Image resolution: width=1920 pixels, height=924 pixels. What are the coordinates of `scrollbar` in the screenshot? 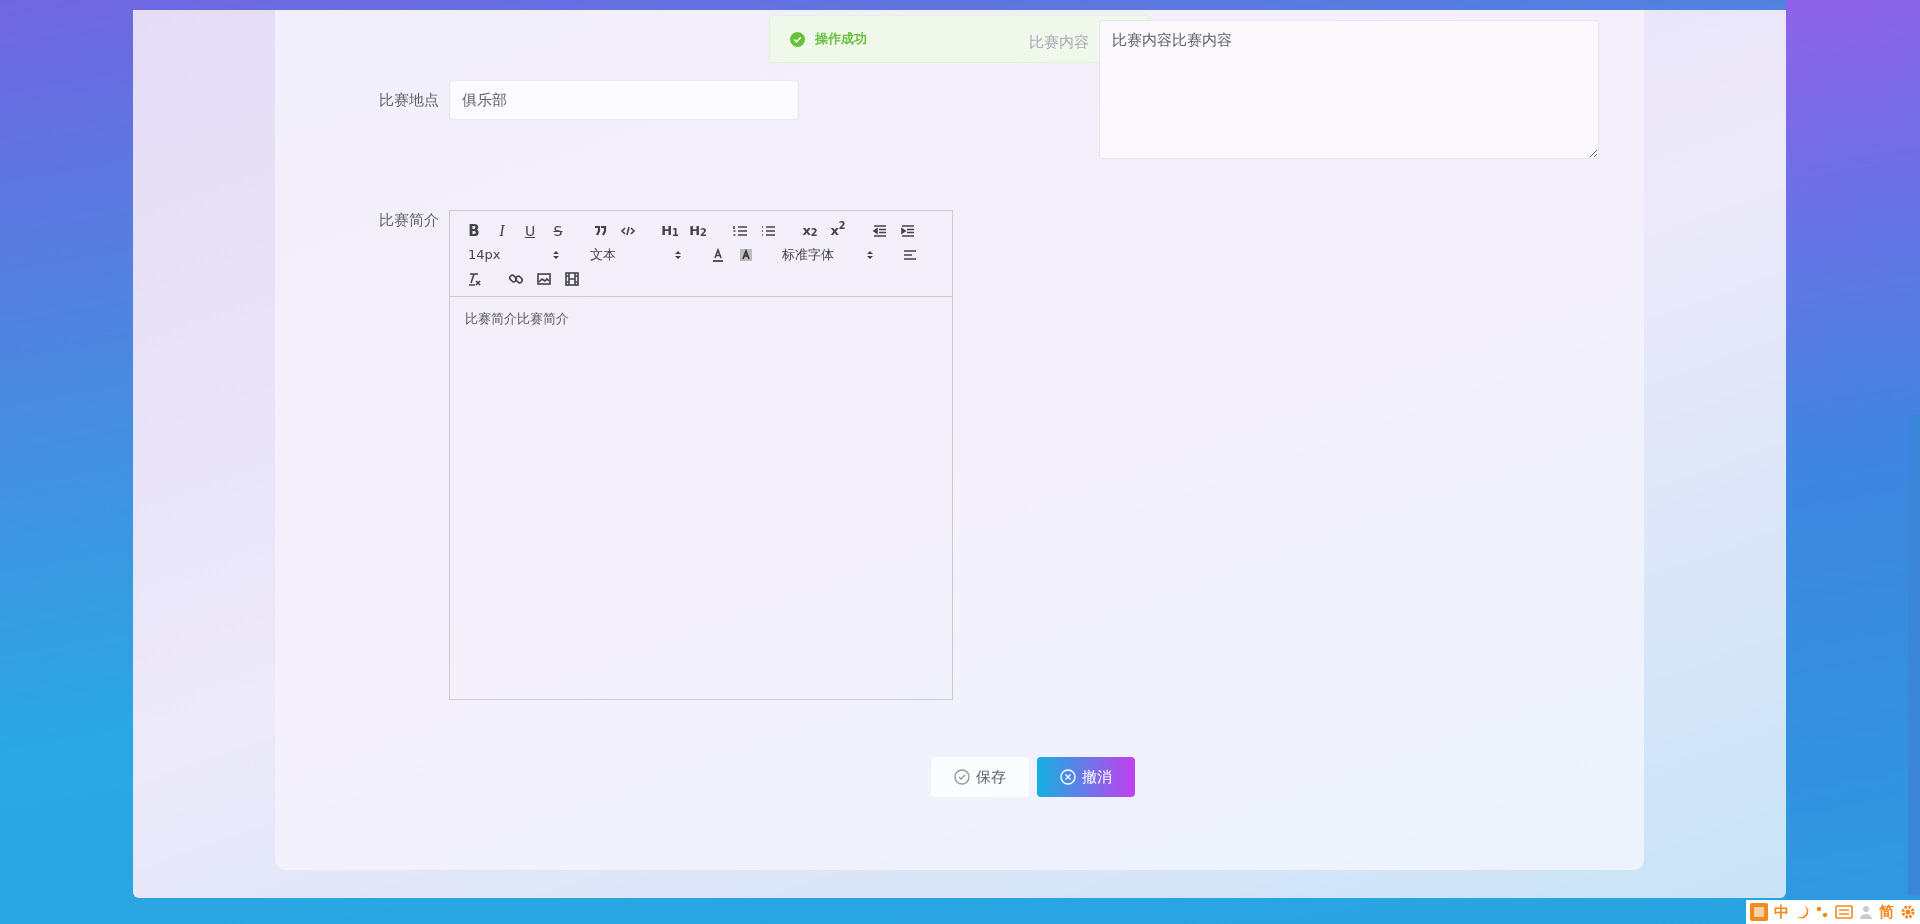 It's located at (1914, 655).